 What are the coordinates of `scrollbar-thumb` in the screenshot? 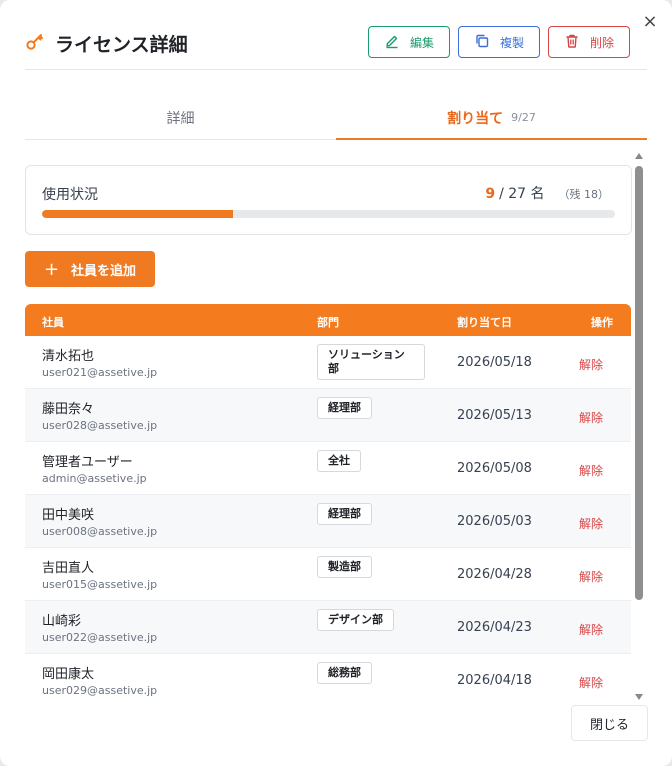 It's located at (639, 383).